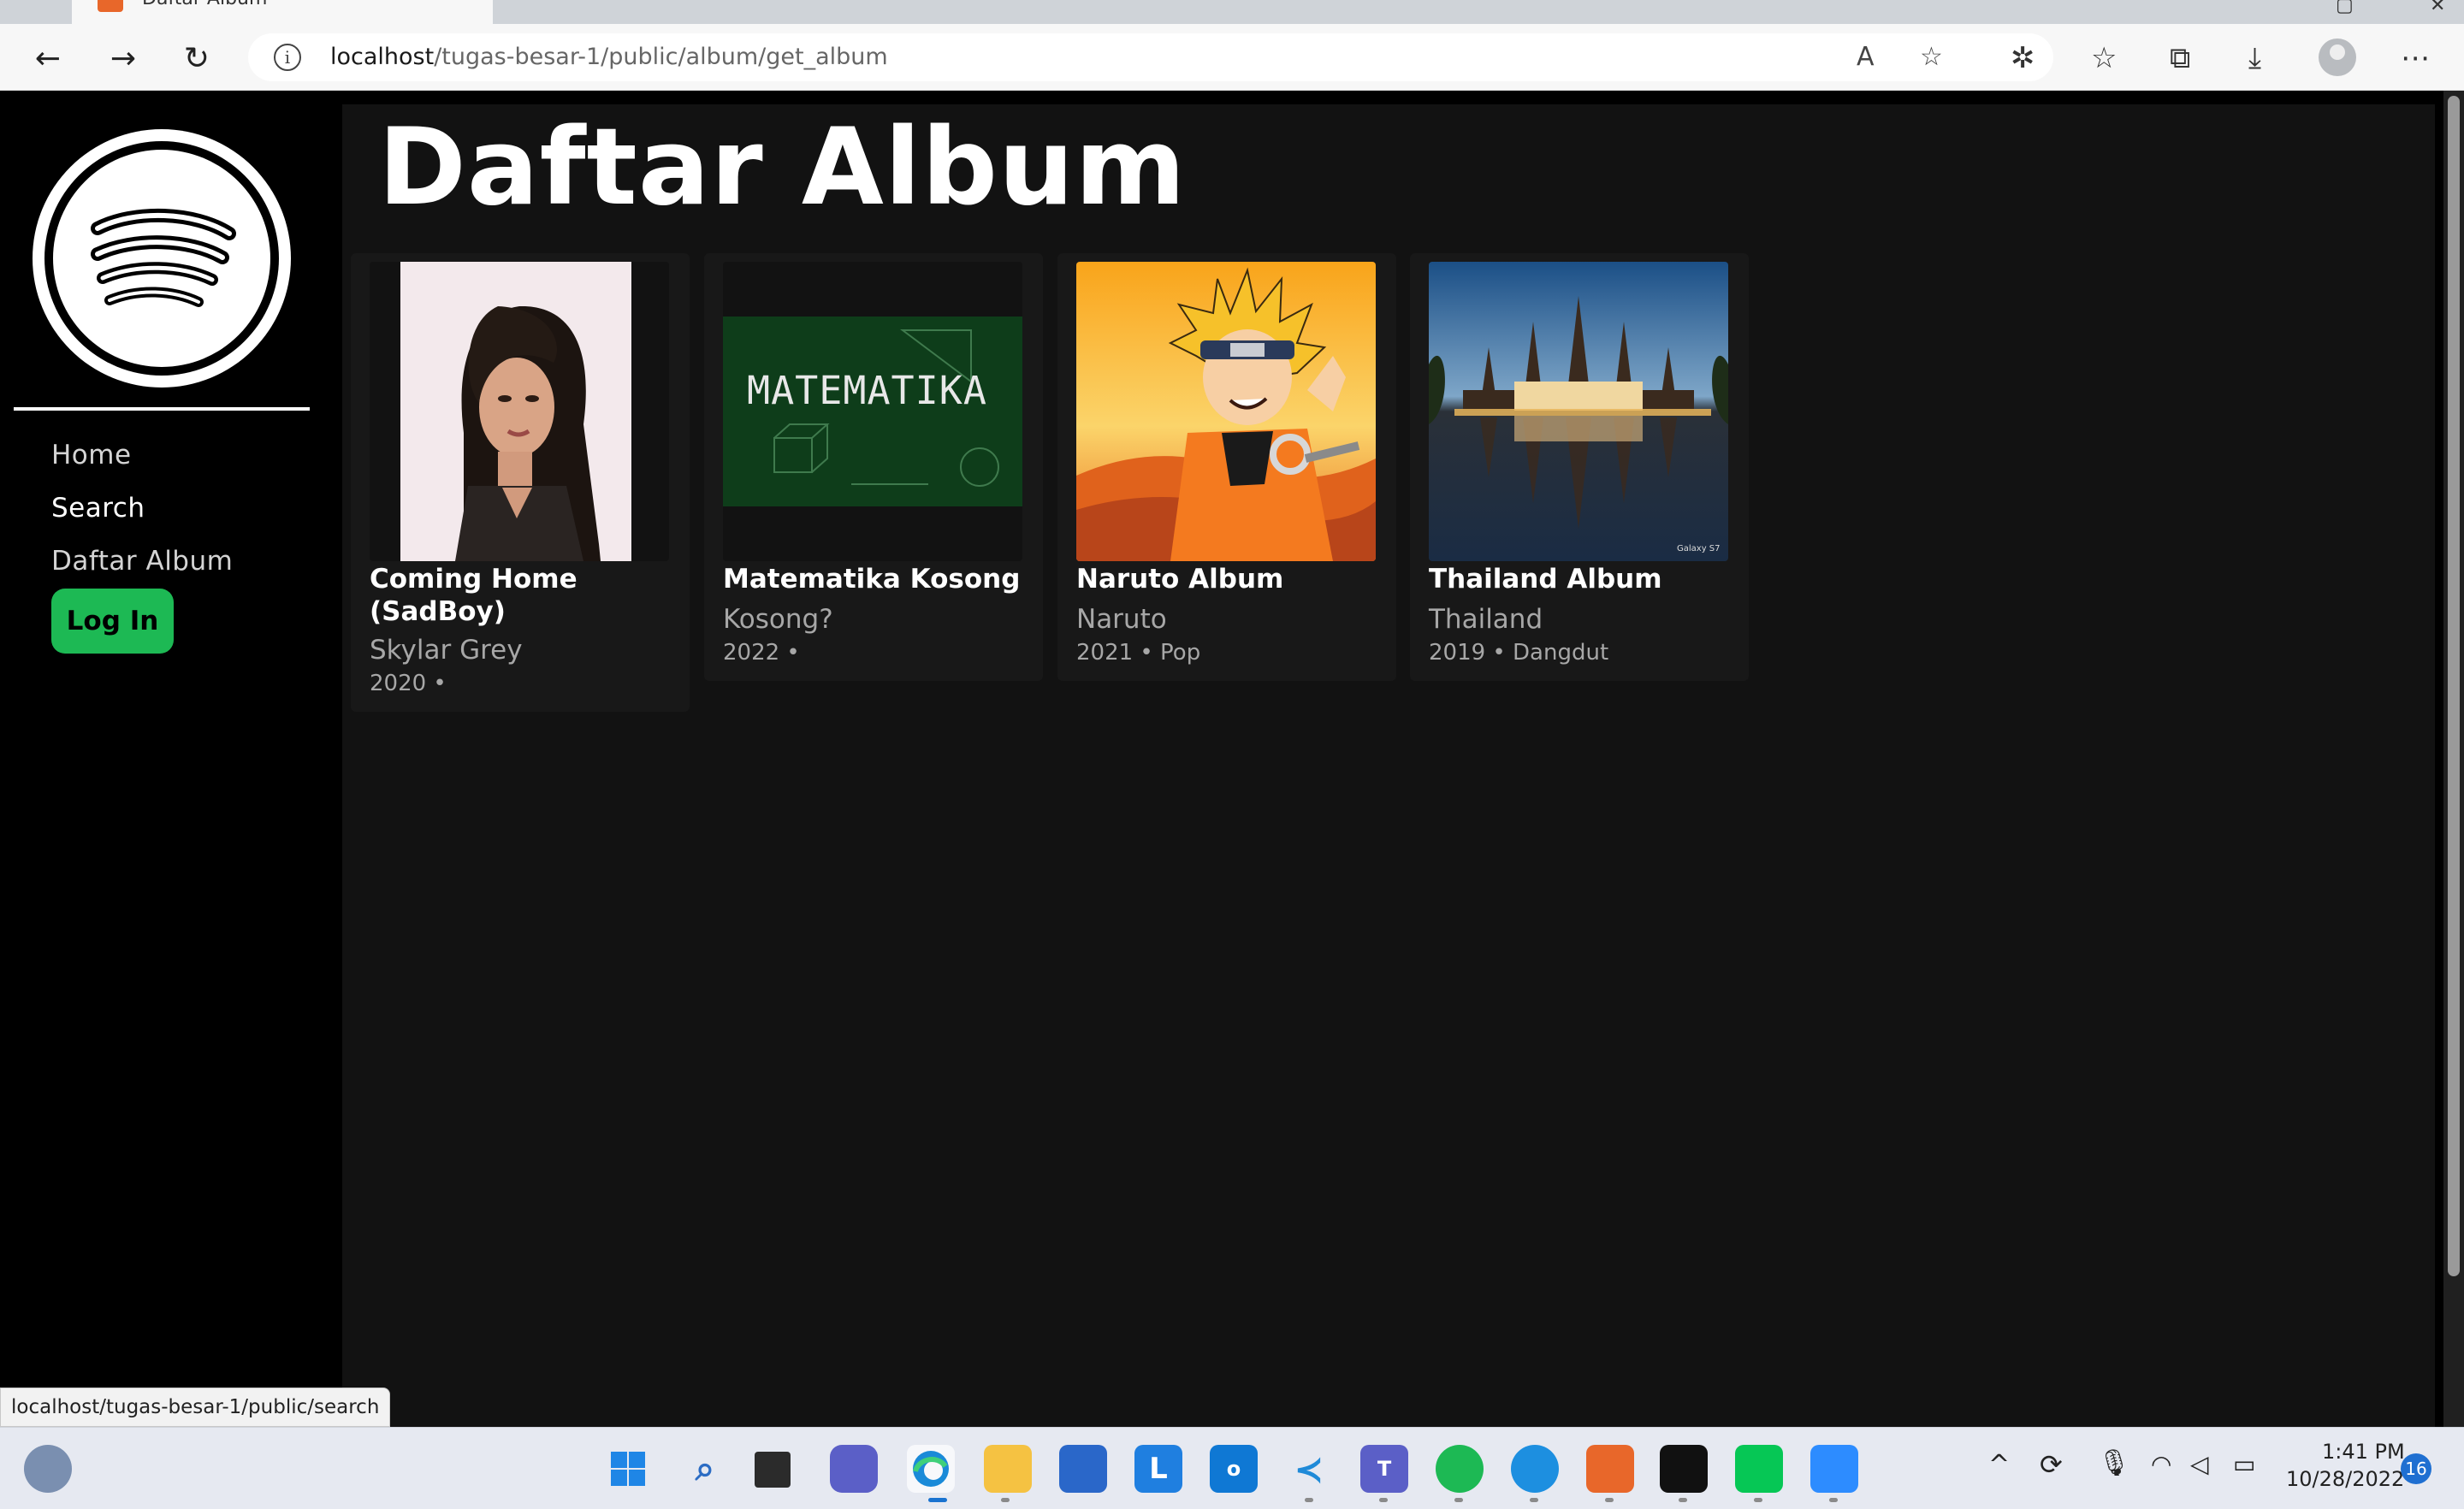  I want to click on login-button: Log In, so click(112, 621).